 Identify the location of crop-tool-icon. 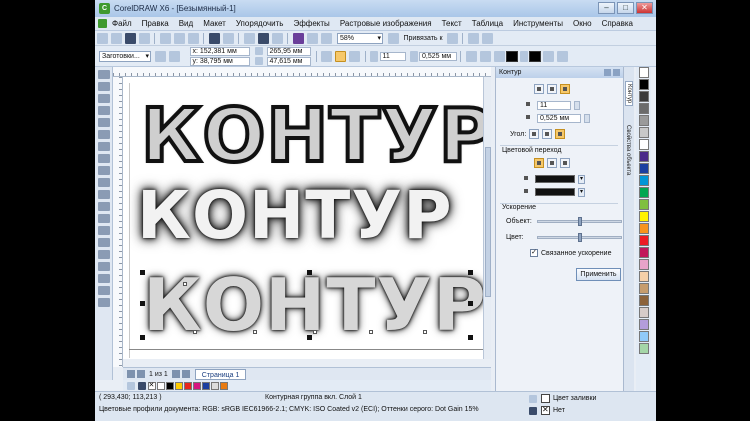
(103, 98).